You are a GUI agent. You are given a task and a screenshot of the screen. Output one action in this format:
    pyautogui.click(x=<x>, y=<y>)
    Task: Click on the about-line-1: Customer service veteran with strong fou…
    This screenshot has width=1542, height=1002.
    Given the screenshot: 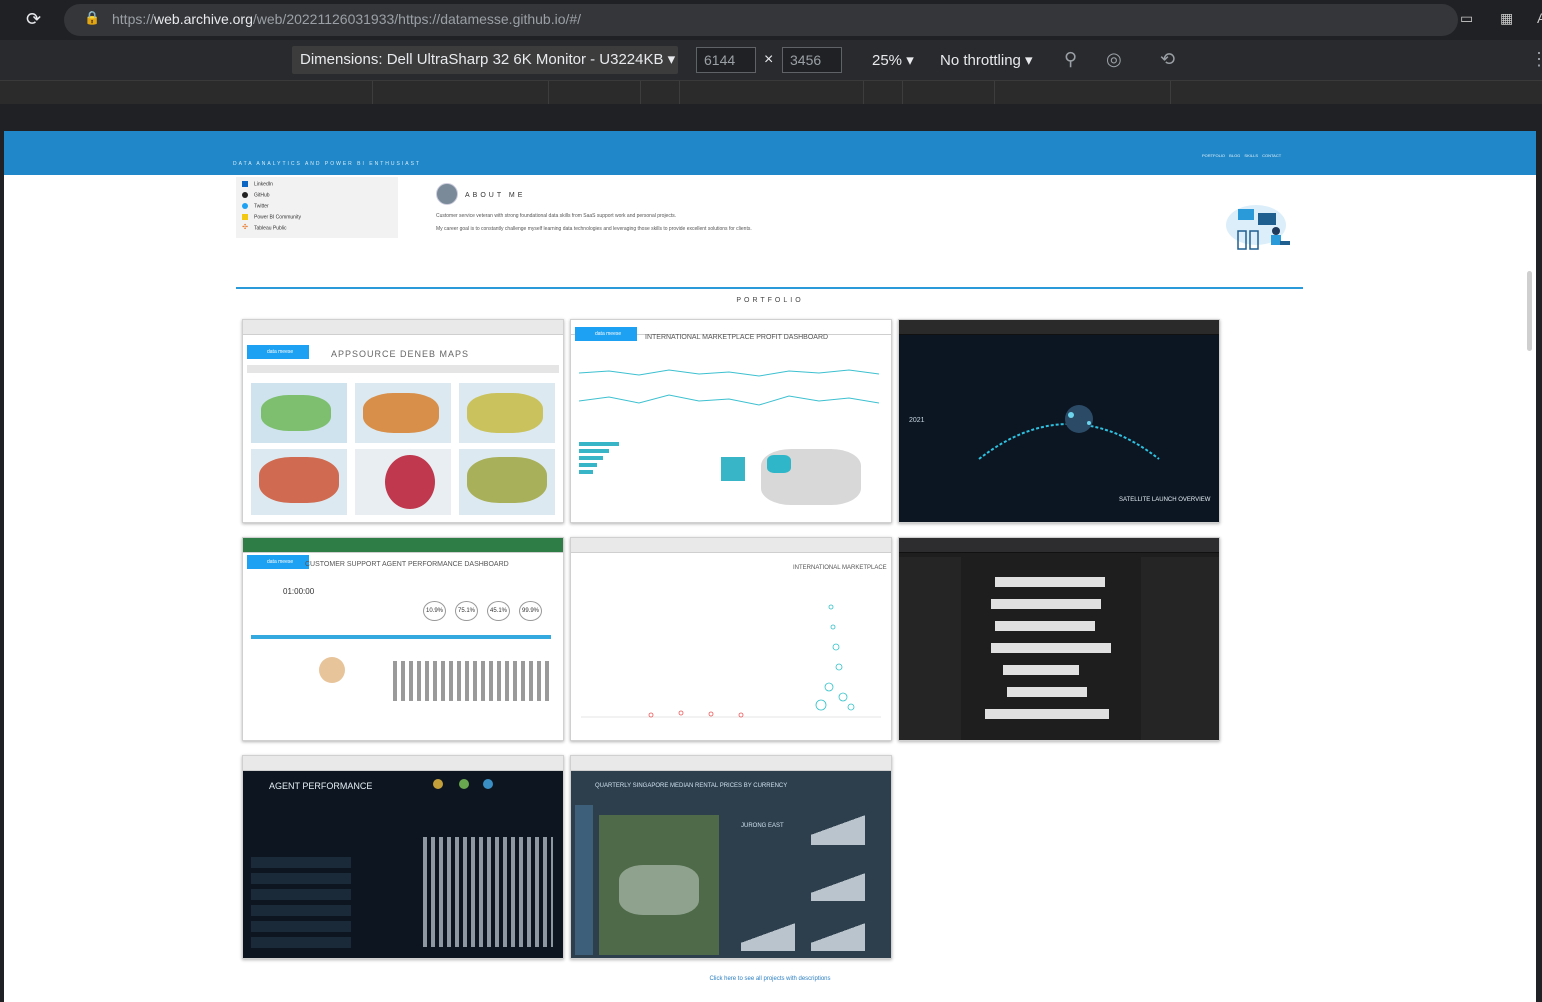 What is the action you would take?
    pyautogui.click(x=556, y=216)
    